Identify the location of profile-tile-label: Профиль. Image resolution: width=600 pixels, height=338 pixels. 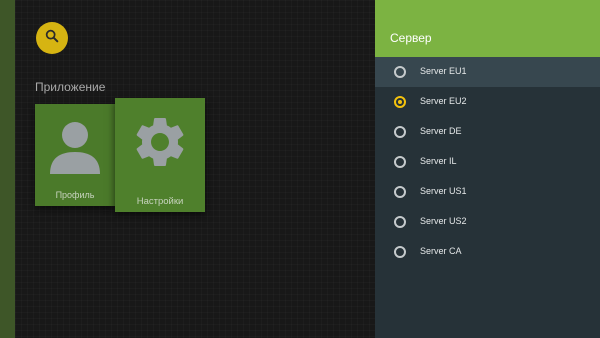
(75, 195).